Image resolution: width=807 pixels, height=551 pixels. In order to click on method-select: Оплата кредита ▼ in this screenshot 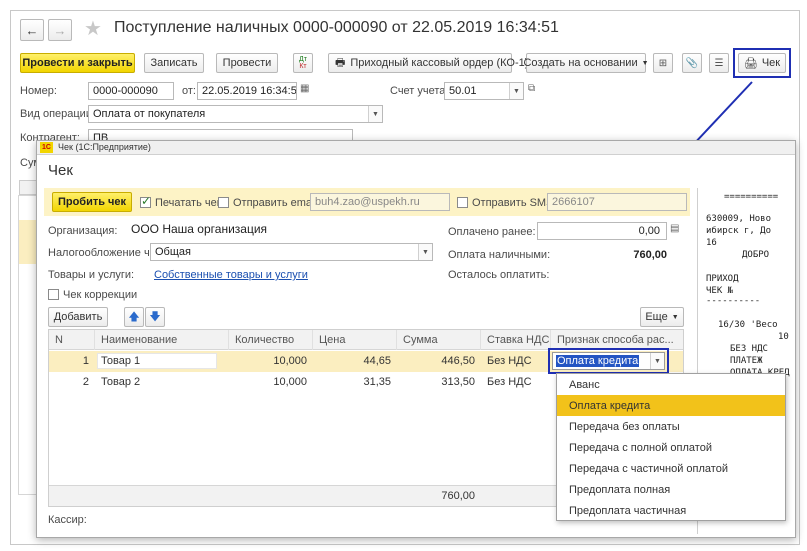, I will do `click(608, 361)`.